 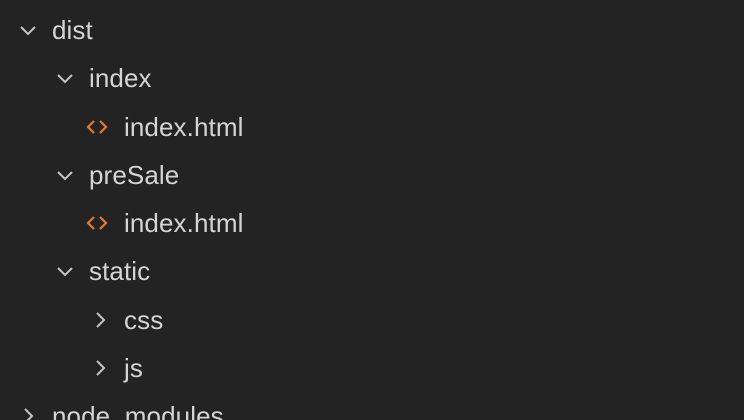 What do you see at coordinates (372, 271) in the screenshot?
I see `tree-item-static-folder: static` at bounding box center [372, 271].